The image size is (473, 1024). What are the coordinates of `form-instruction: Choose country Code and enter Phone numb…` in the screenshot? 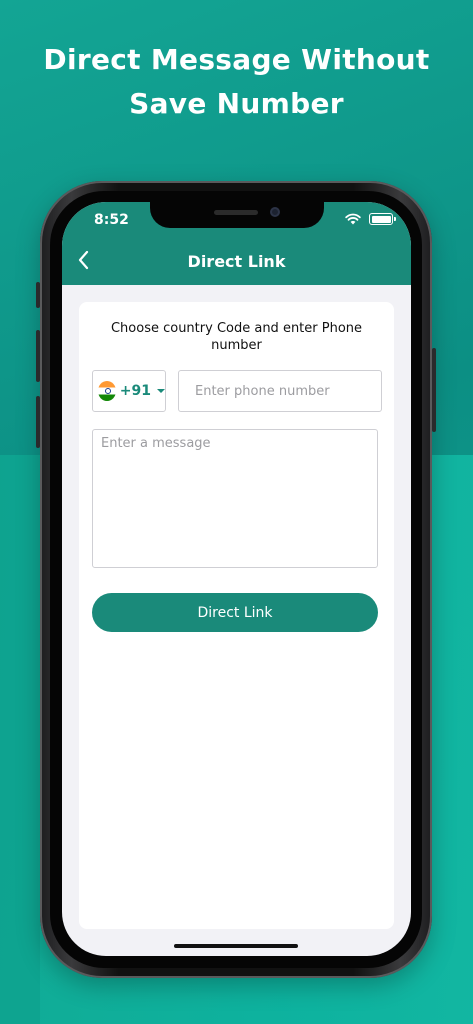 It's located at (236, 337).